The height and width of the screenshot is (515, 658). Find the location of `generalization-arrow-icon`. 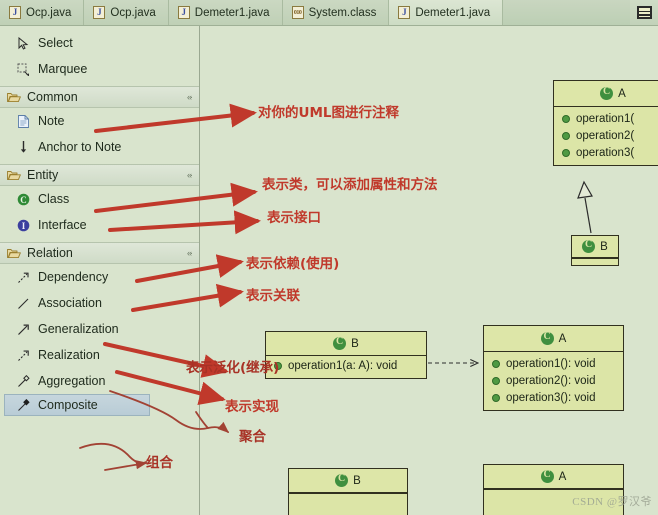

generalization-arrow-icon is located at coordinates (23, 329).